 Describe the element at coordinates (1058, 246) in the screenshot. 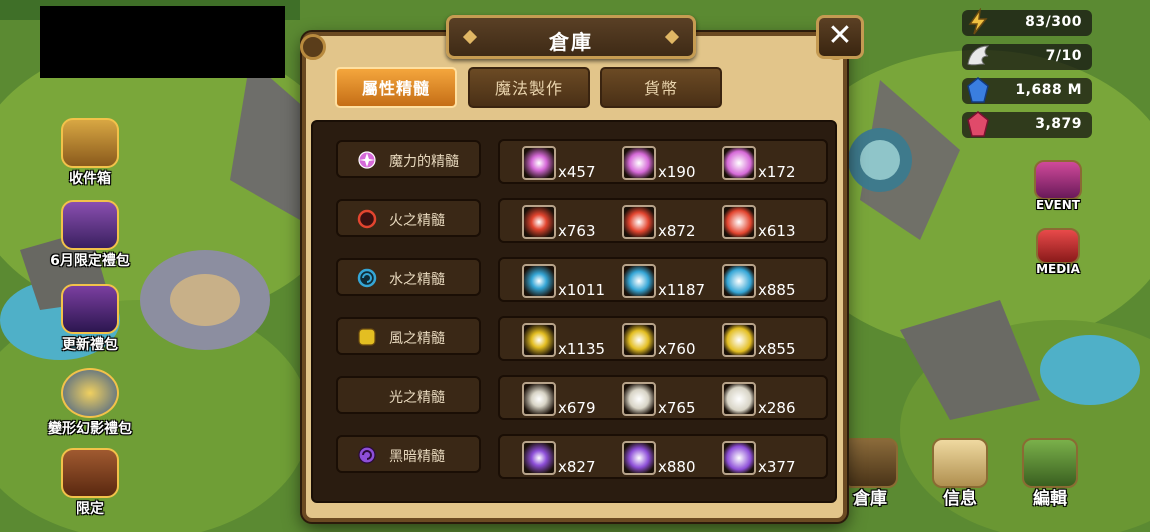

I see `media-icon` at that location.